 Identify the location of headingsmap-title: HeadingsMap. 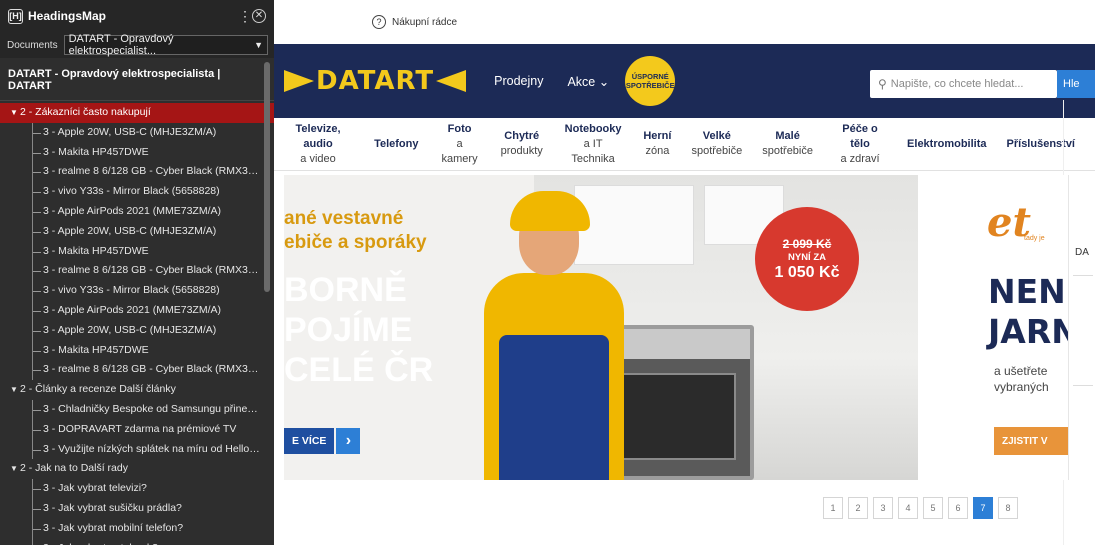
(67, 16).